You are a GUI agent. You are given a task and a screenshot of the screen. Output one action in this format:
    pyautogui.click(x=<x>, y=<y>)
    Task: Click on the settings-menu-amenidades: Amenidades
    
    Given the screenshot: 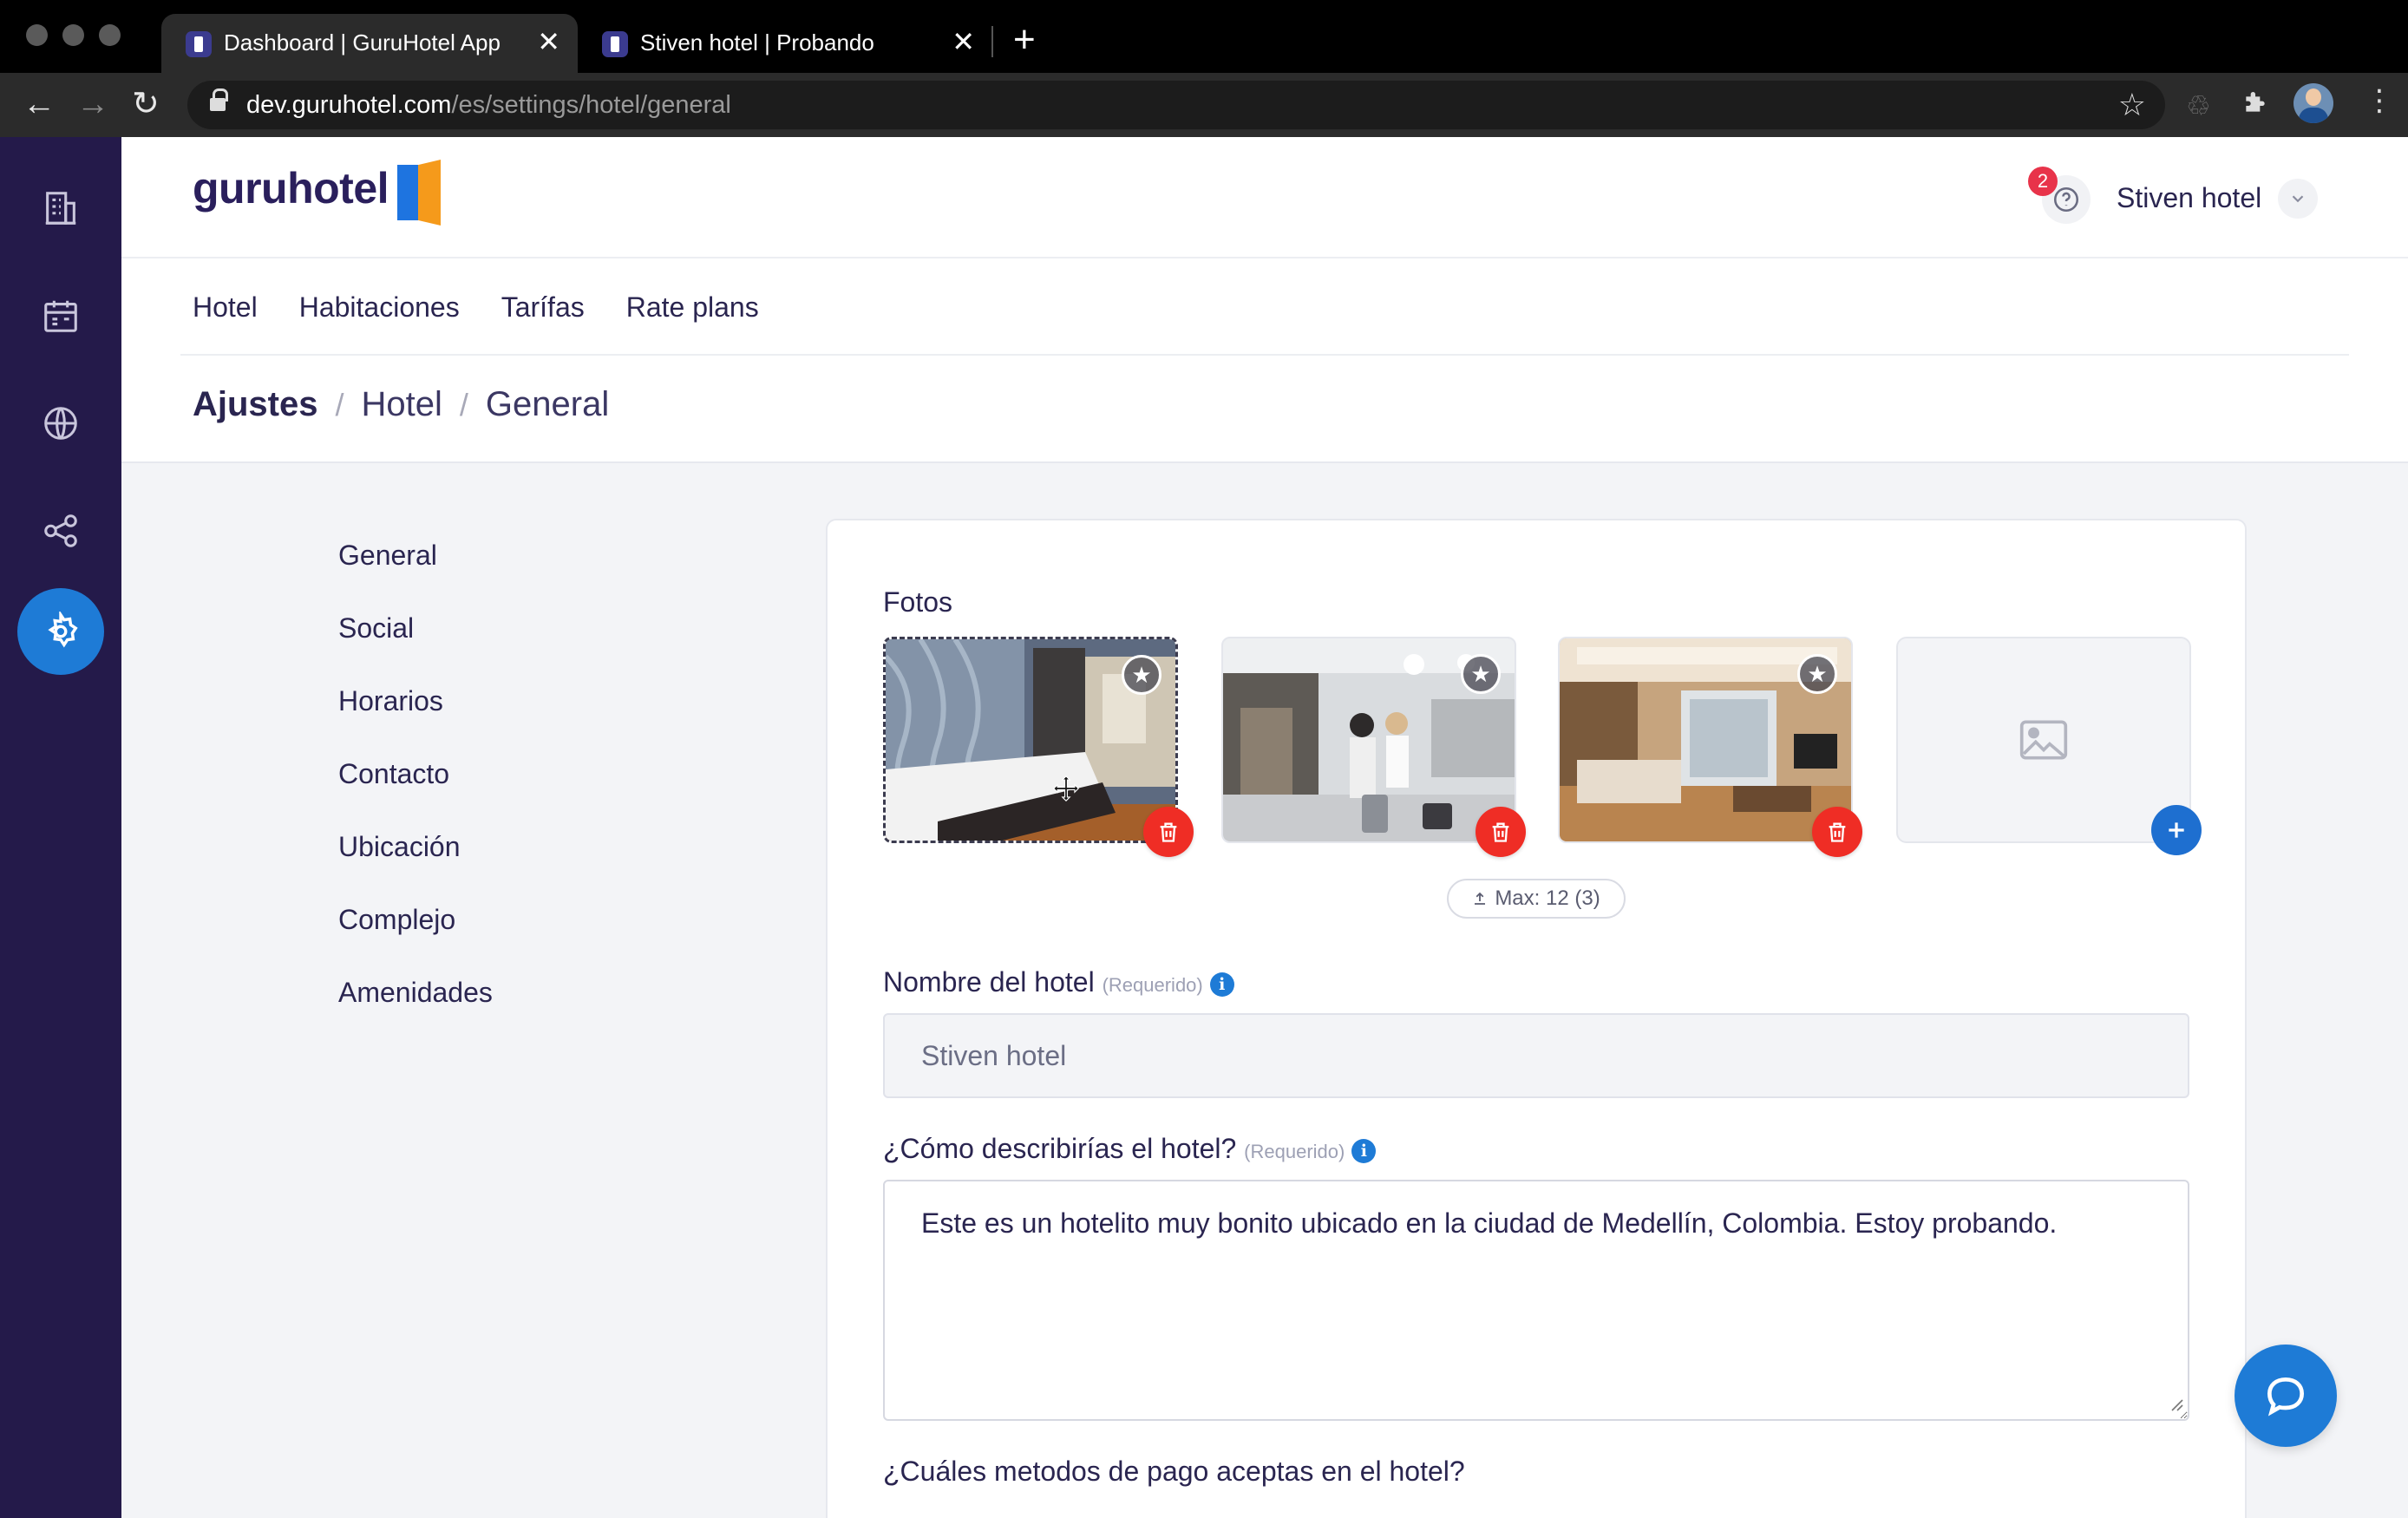 What is the action you would take?
    pyautogui.click(x=415, y=992)
    